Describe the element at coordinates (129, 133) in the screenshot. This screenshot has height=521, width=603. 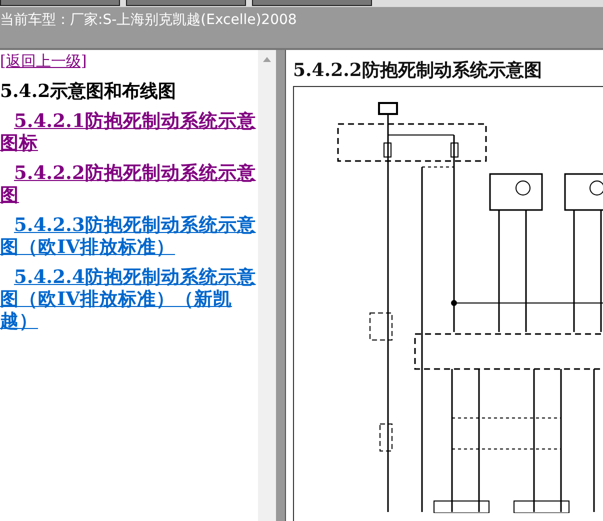
I see `section-link: 5.4.2.1防抱死制动系统示意图标` at that location.